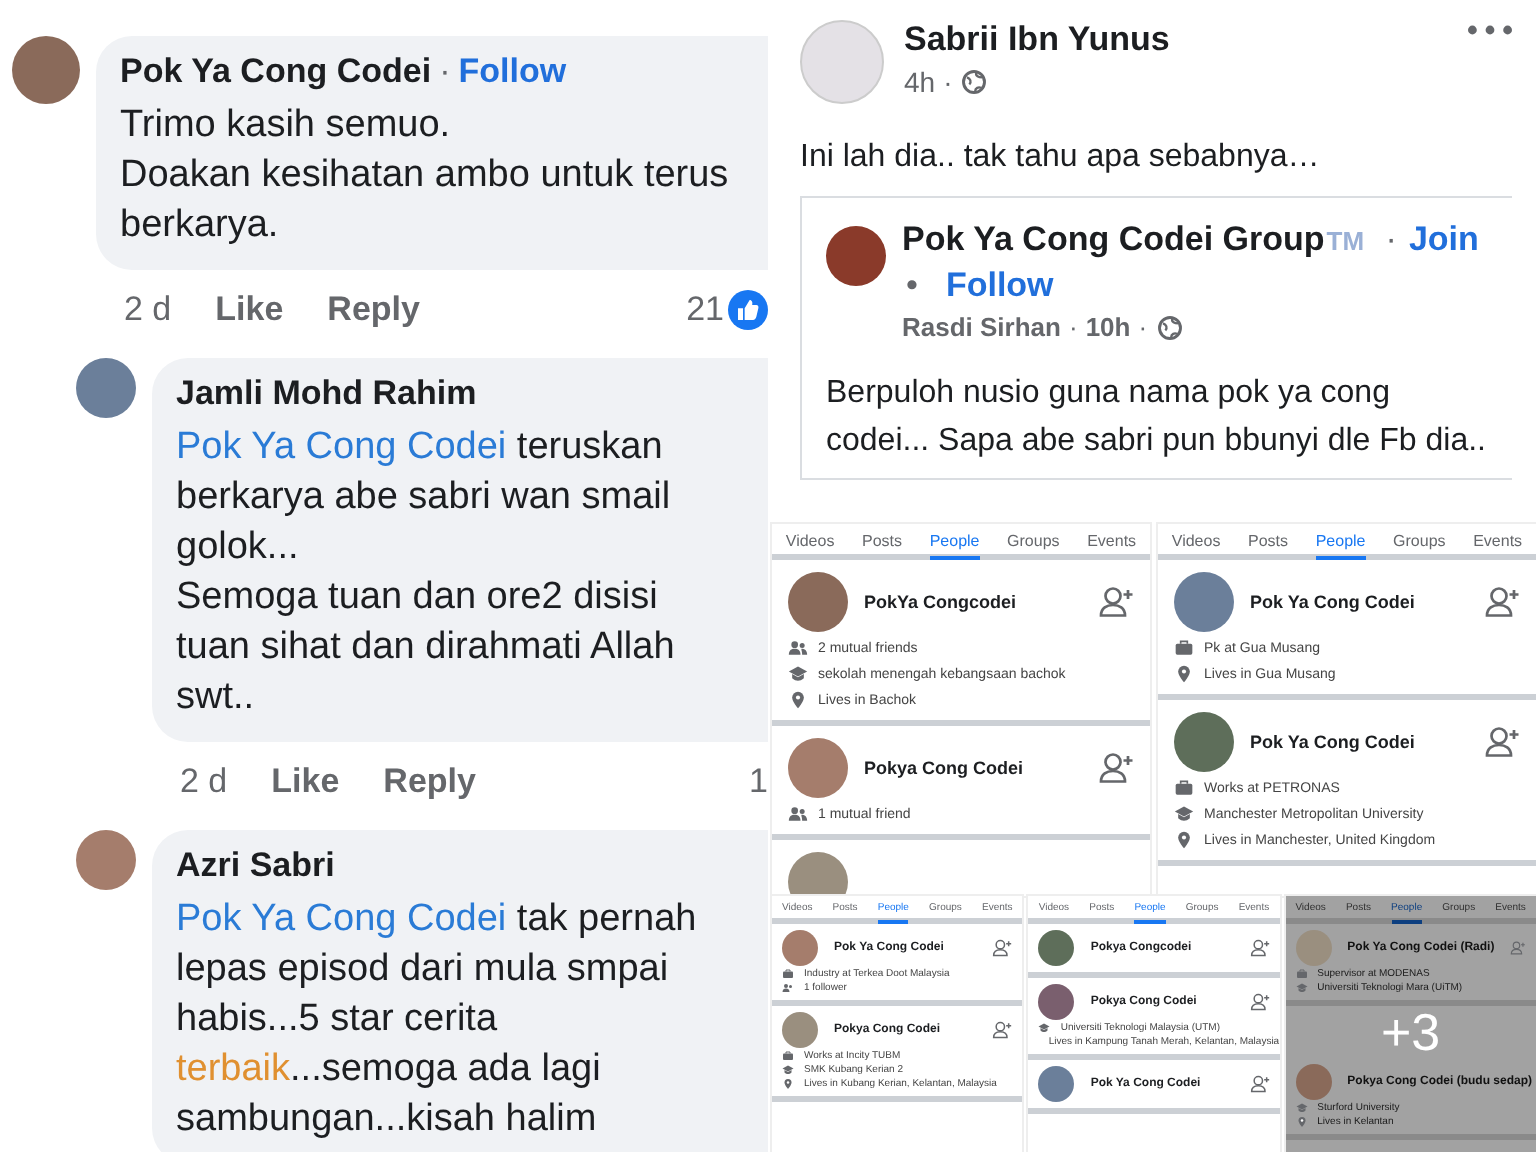  What do you see at coordinates (856, 256) in the screenshot?
I see `group-avatar` at bounding box center [856, 256].